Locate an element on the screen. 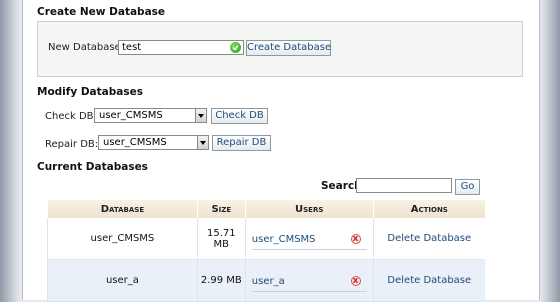 The width and height of the screenshot is (560, 302). table-header-row: Database Size Users Actions is located at coordinates (266, 209).